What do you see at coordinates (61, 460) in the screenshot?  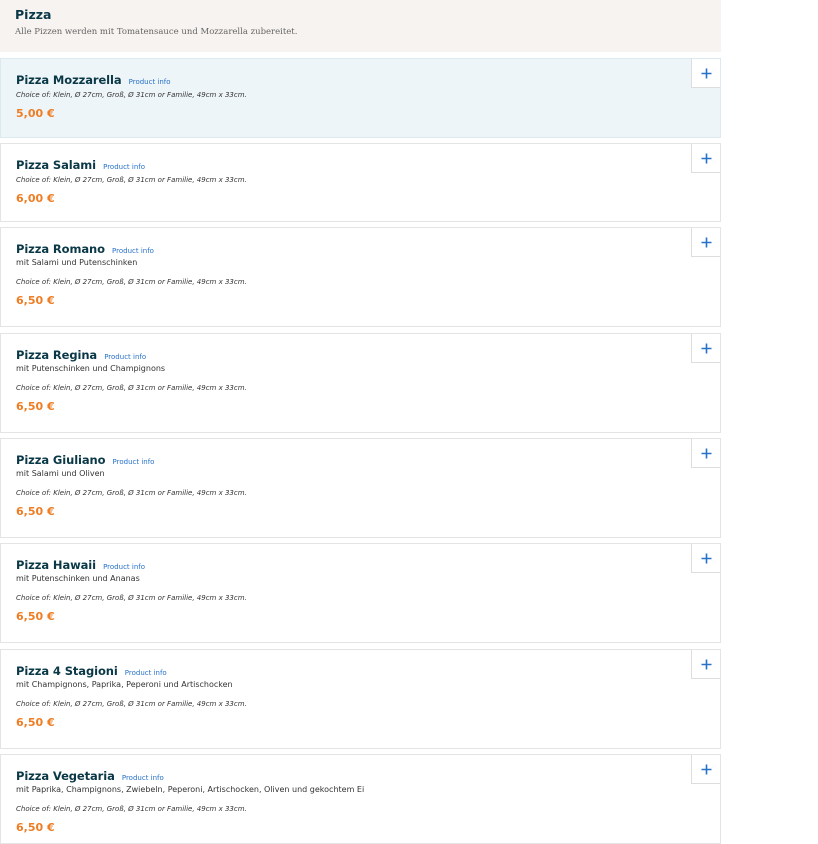 I see `item-name: Pizza Giuliano` at bounding box center [61, 460].